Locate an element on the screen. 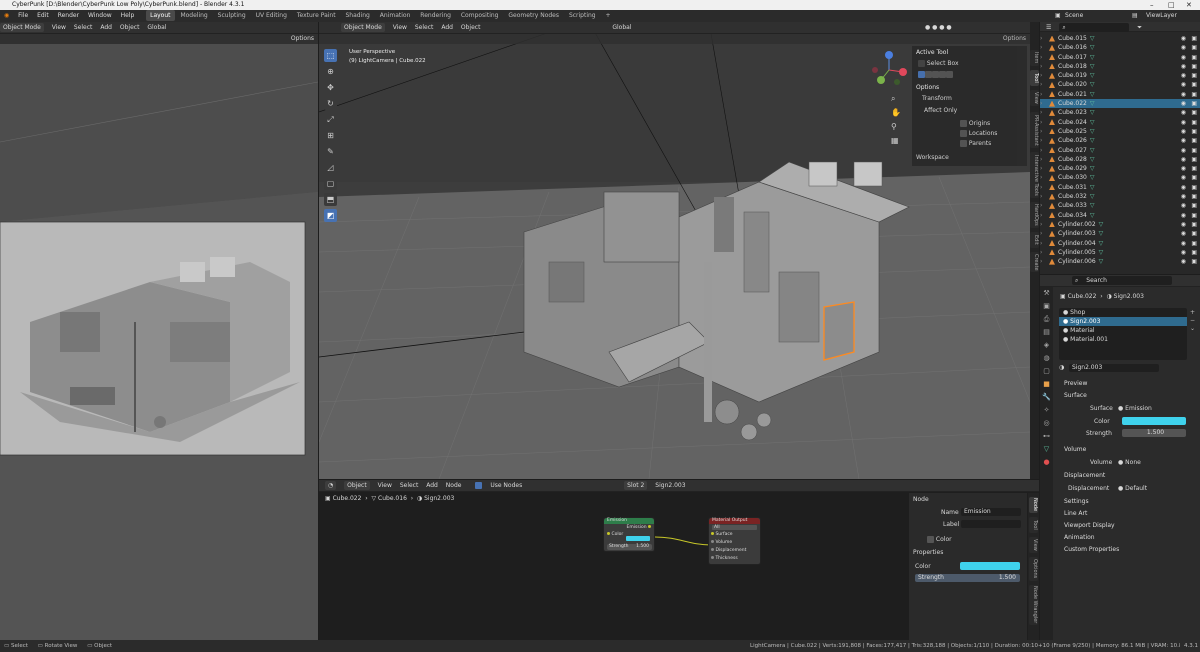 This screenshot has width=1200, height=652. pan-hand-icon: ✋ is located at coordinates (896, 113).